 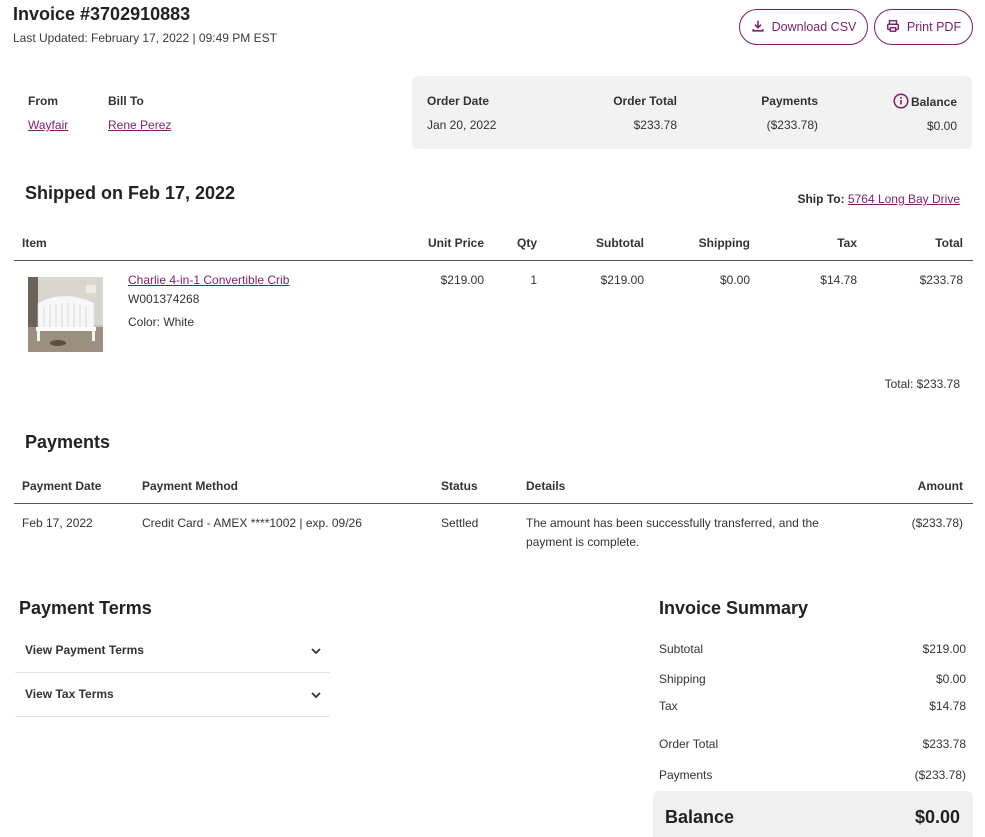 What do you see at coordinates (937, 817) in the screenshot?
I see `summary-balance-value: $0.00` at bounding box center [937, 817].